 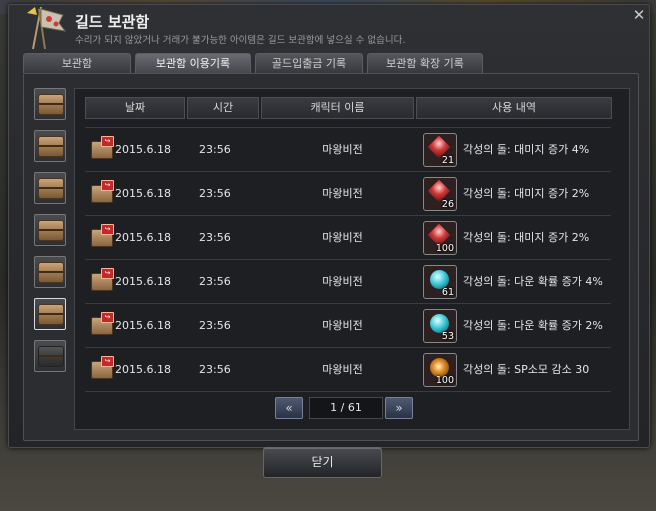 What do you see at coordinates (337, 108) in the screenshot?
I see `column-header-character: 캐릭터 이름` at bounding box center [337, 108].